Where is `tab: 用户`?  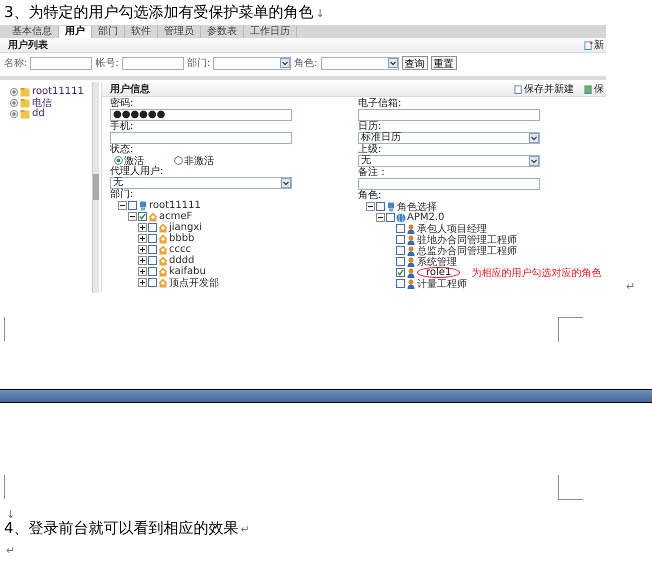
tab: 用户 is located at coordinates (75, 32).